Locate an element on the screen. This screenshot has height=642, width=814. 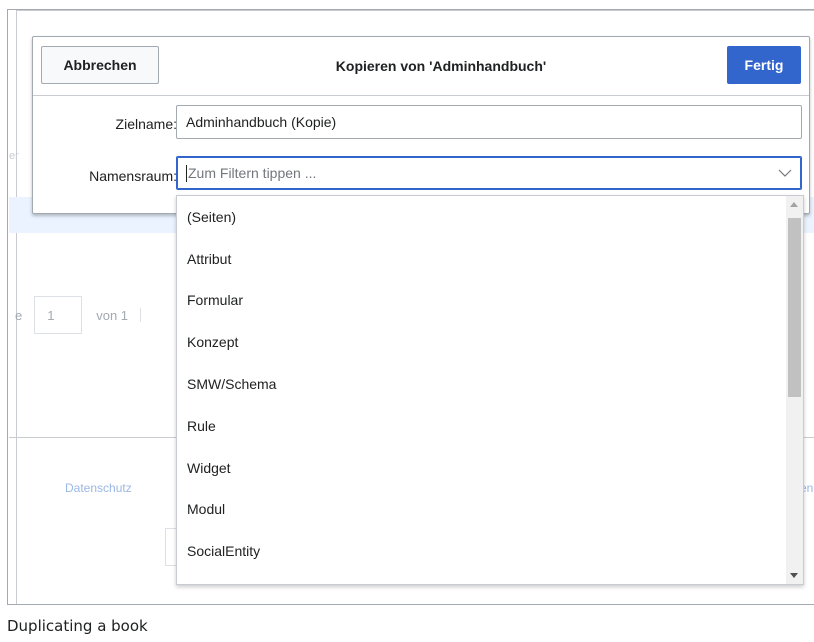
scroll-down-icon is located at coordinates (794, 575).